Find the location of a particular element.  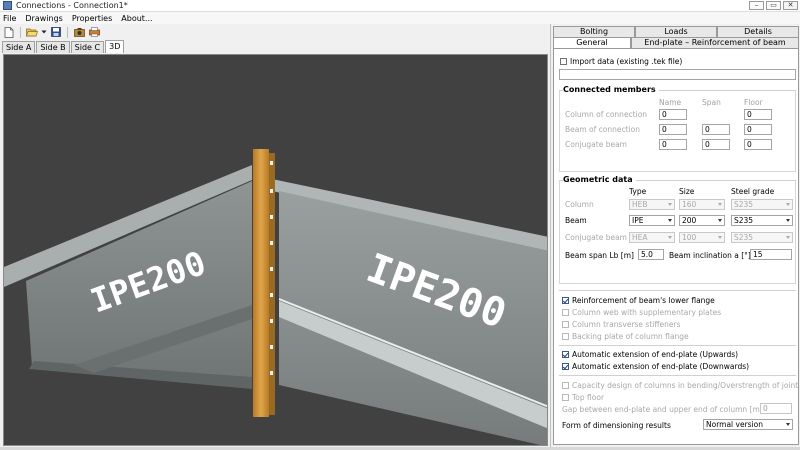

column-connection-label: Column of connection is located at coordinates (606, 114).